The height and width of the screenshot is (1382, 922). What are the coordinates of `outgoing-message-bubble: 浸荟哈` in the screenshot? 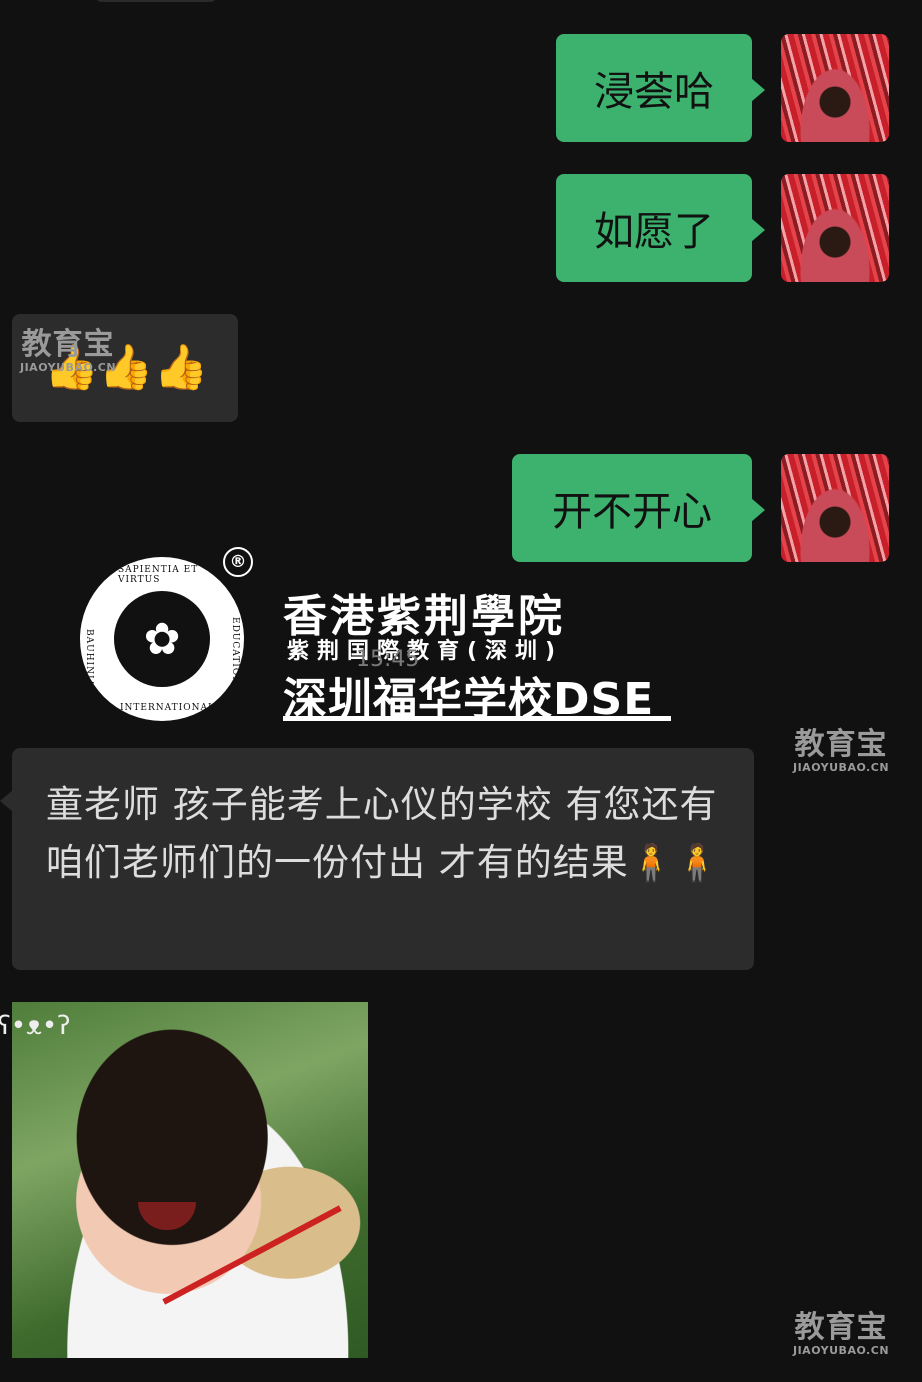 It's located at (660, 88).